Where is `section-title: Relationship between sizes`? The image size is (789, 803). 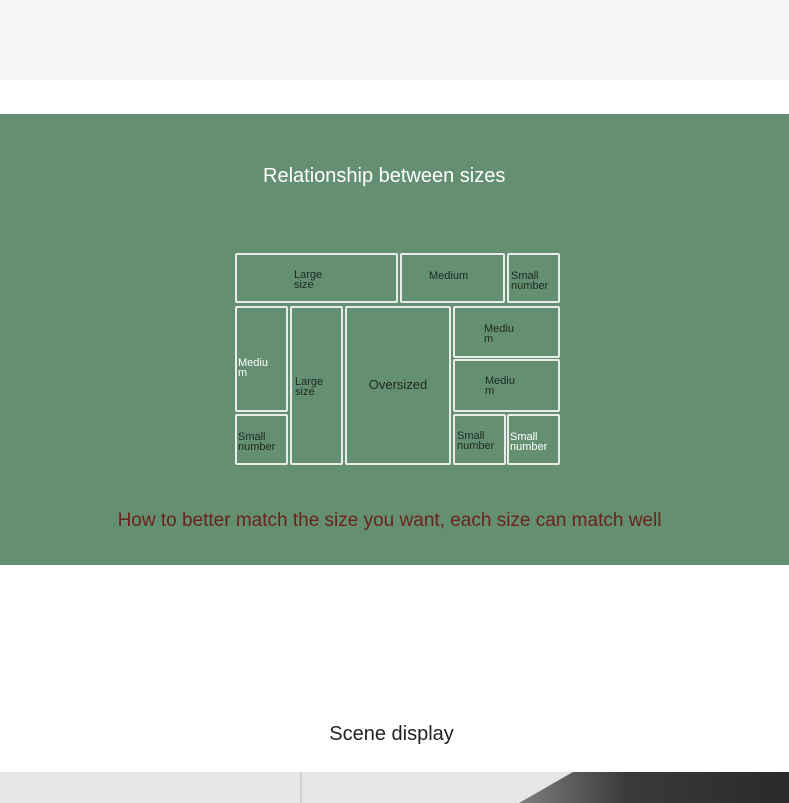
section-title: Relationship between sizes is located at coordinates (384, 176).